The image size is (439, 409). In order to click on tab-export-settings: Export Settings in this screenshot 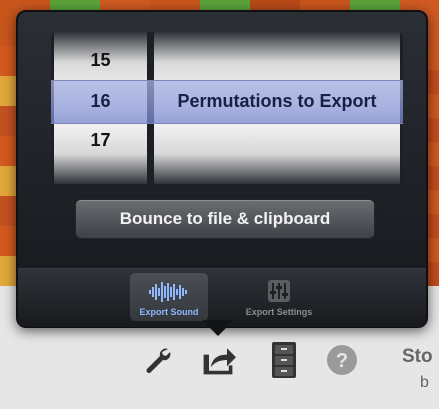, I will do `click(279, 297)`.